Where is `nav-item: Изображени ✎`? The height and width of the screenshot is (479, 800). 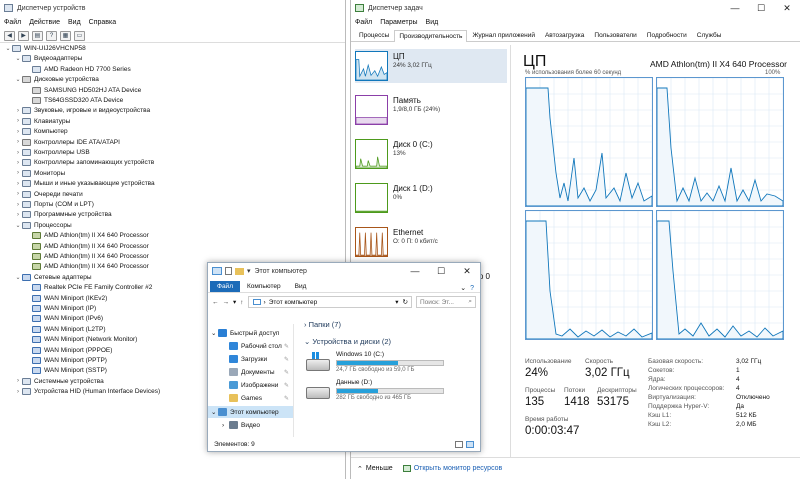 nav-item: Изображени ✎ is located at coordinates (250, 385).